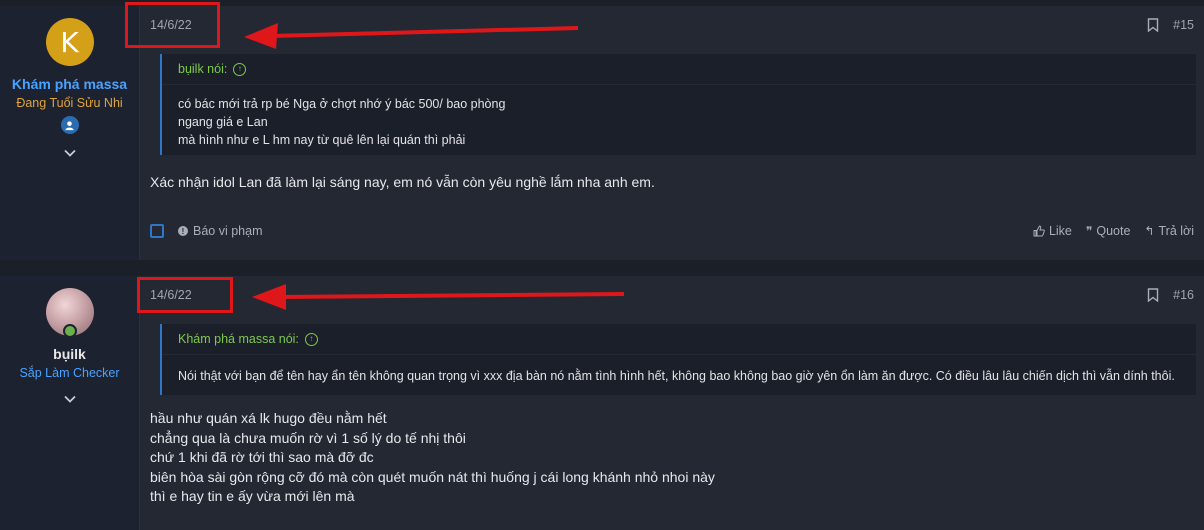 Image resolution: width=1204 pixels, height=530 pixels. What do you see at coordinates (157, 231) in the screenshot?
I see `select-checkbox` at bounding box center [157, 231].